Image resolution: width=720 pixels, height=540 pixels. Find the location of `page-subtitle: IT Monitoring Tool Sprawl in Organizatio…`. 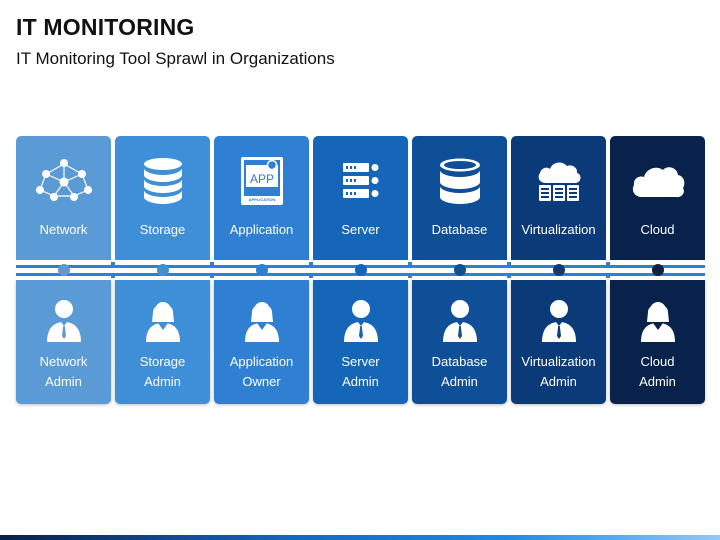

page-subtitle: IT Monitoring Tool Sprawl in Organizatio… is located at coordinates (175, 58).